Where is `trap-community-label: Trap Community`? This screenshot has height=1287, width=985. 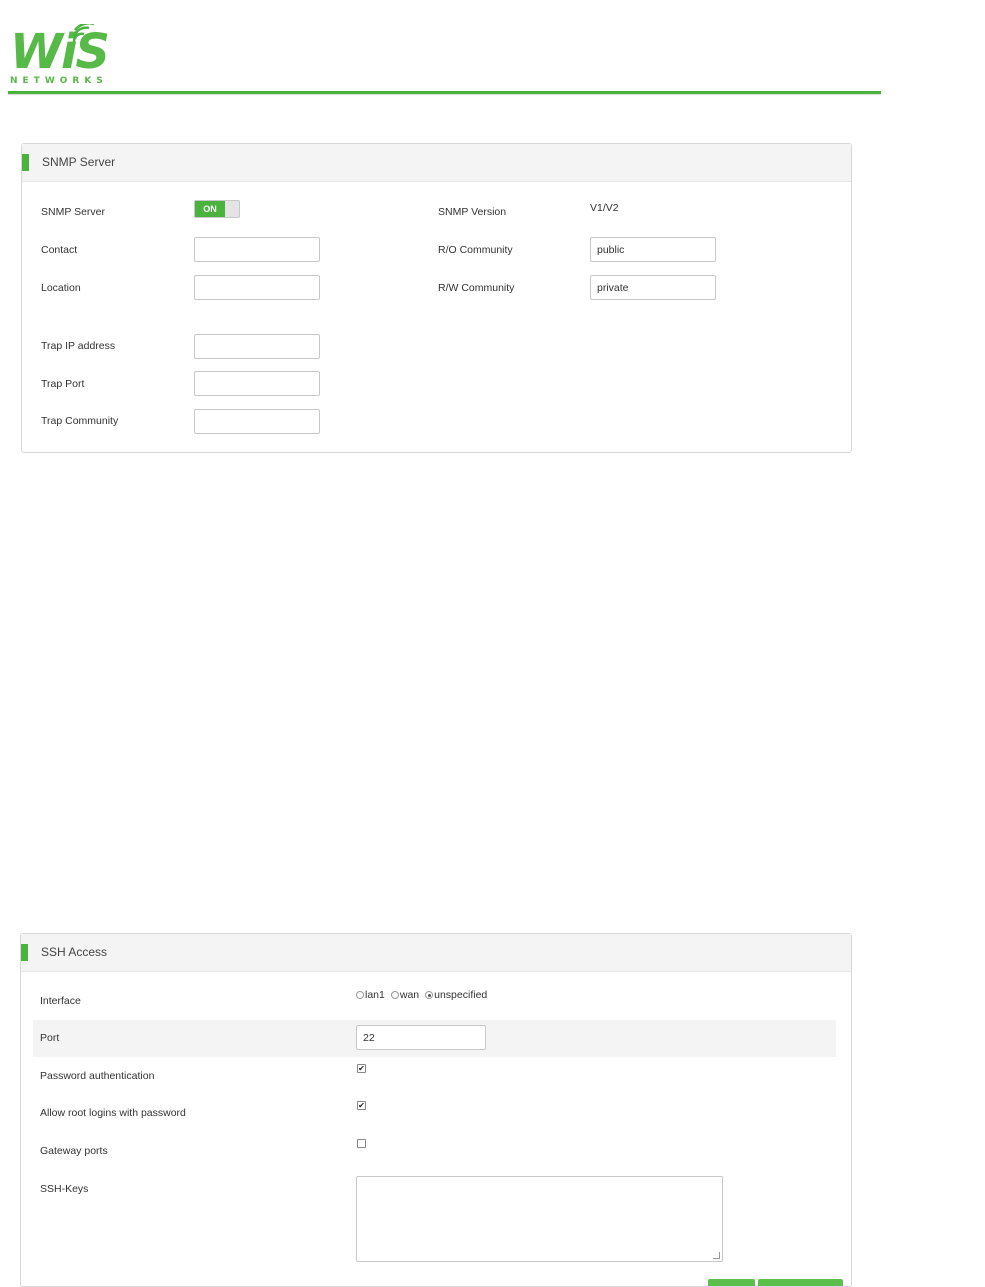
trap-community-label: Trap Community is located at coordinates (80, 421).